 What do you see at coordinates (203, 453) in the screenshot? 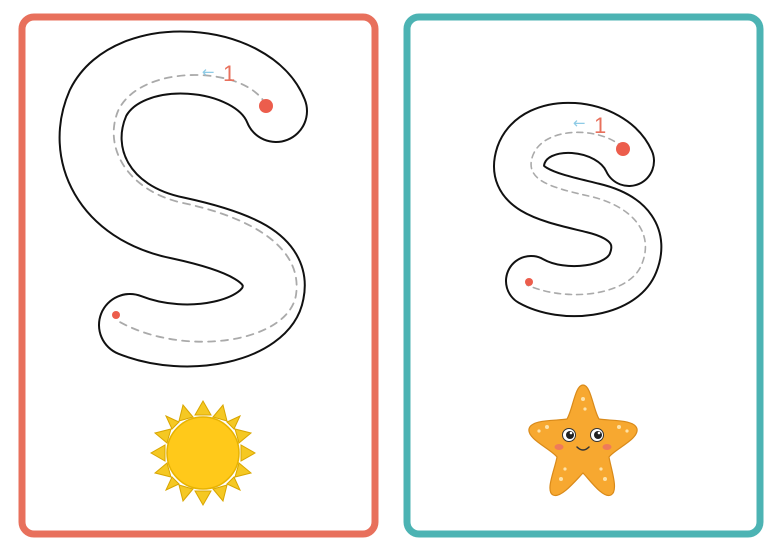
I see `sun-icon` at bounding box center [203, 453].